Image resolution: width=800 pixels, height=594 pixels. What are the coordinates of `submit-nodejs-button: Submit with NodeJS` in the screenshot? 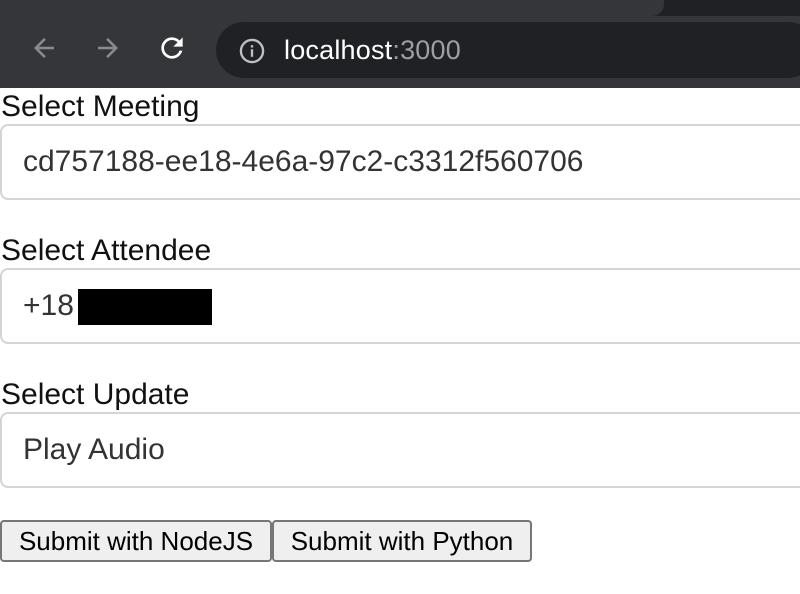 It's located at (136, 541).